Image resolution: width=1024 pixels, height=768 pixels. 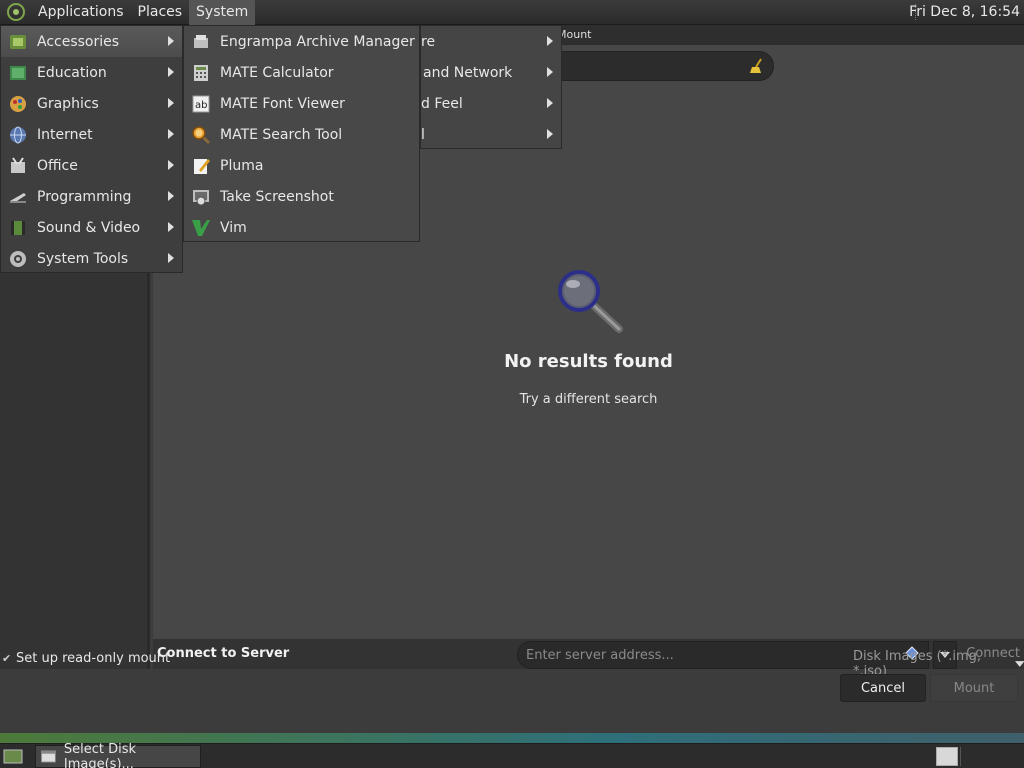 I want to click on readonly-mount-checkbox: ✔ Set up read-only mount, so click(x=86, y=658).